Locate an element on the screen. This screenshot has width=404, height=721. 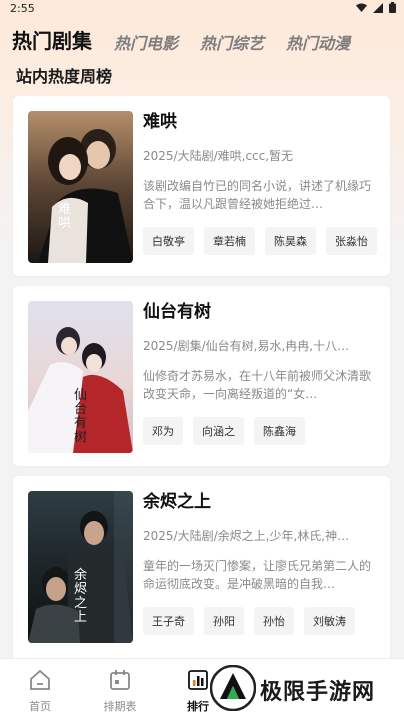
nav-home: 首页 is located at coordinates (40, 691).